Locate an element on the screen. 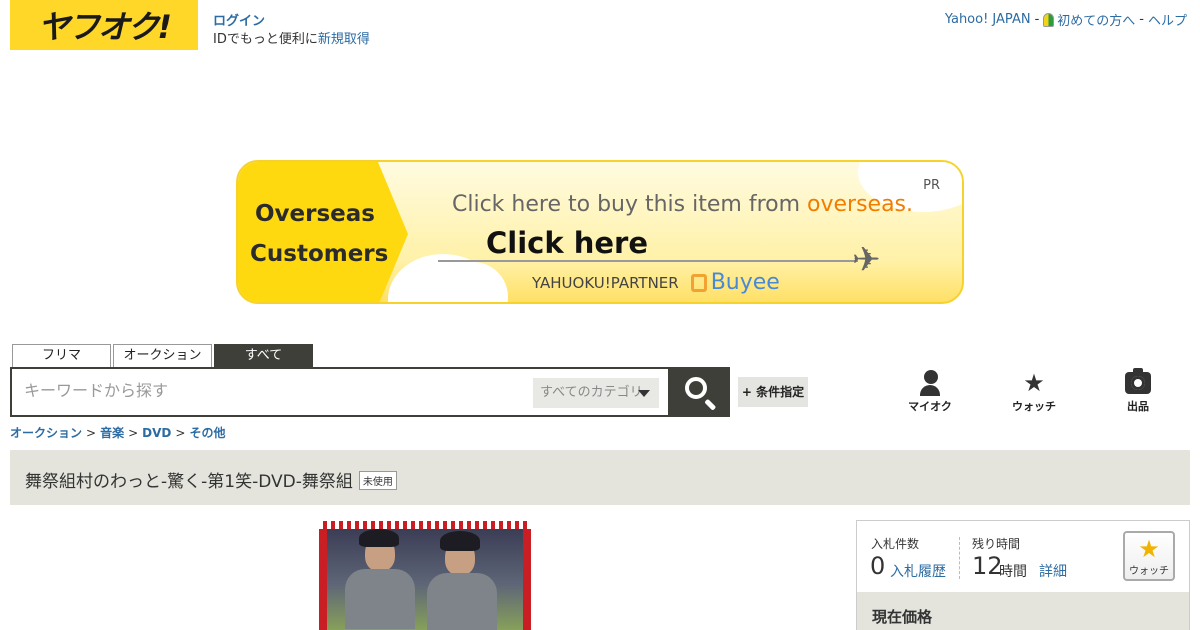  buyee-logo: Buyee is located at coordinates (735, 282).